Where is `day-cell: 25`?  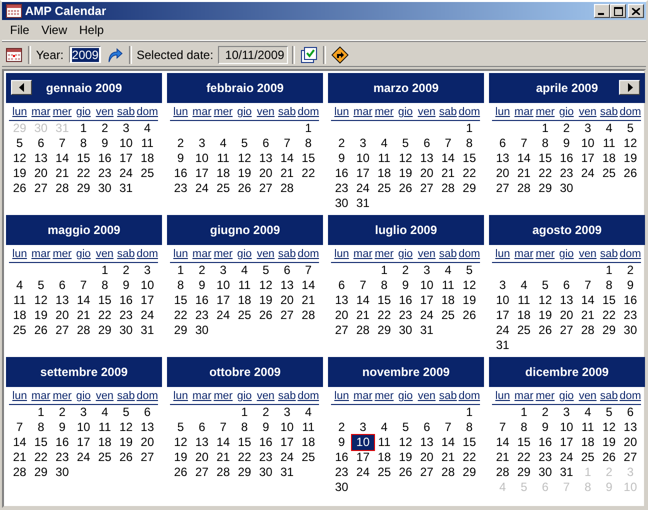
day-cell: 25 is located at coordinates (245, 315).